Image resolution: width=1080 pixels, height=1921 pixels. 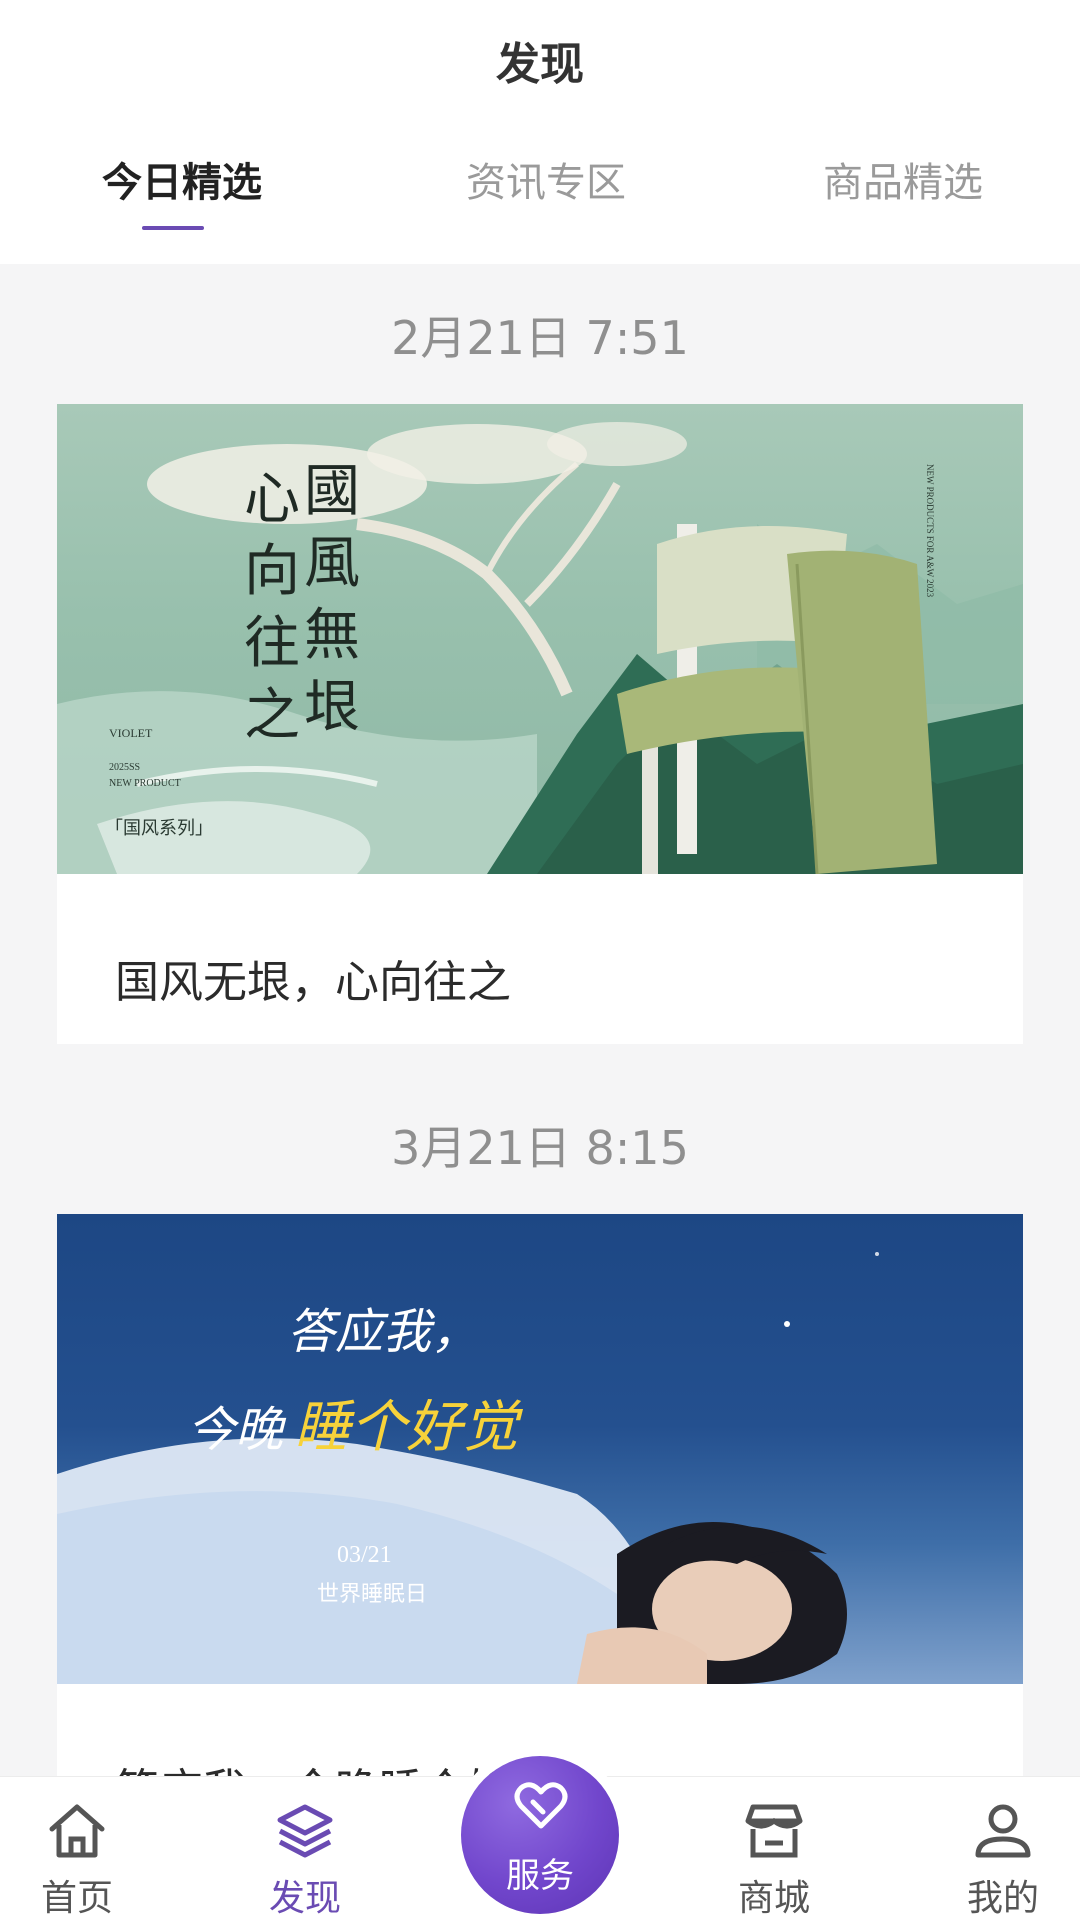 What do you see at coordinates (540, 1148) in the screenshot?
I see `feed-date: 3月21日 8:15` at bounding box center [540, 1148].